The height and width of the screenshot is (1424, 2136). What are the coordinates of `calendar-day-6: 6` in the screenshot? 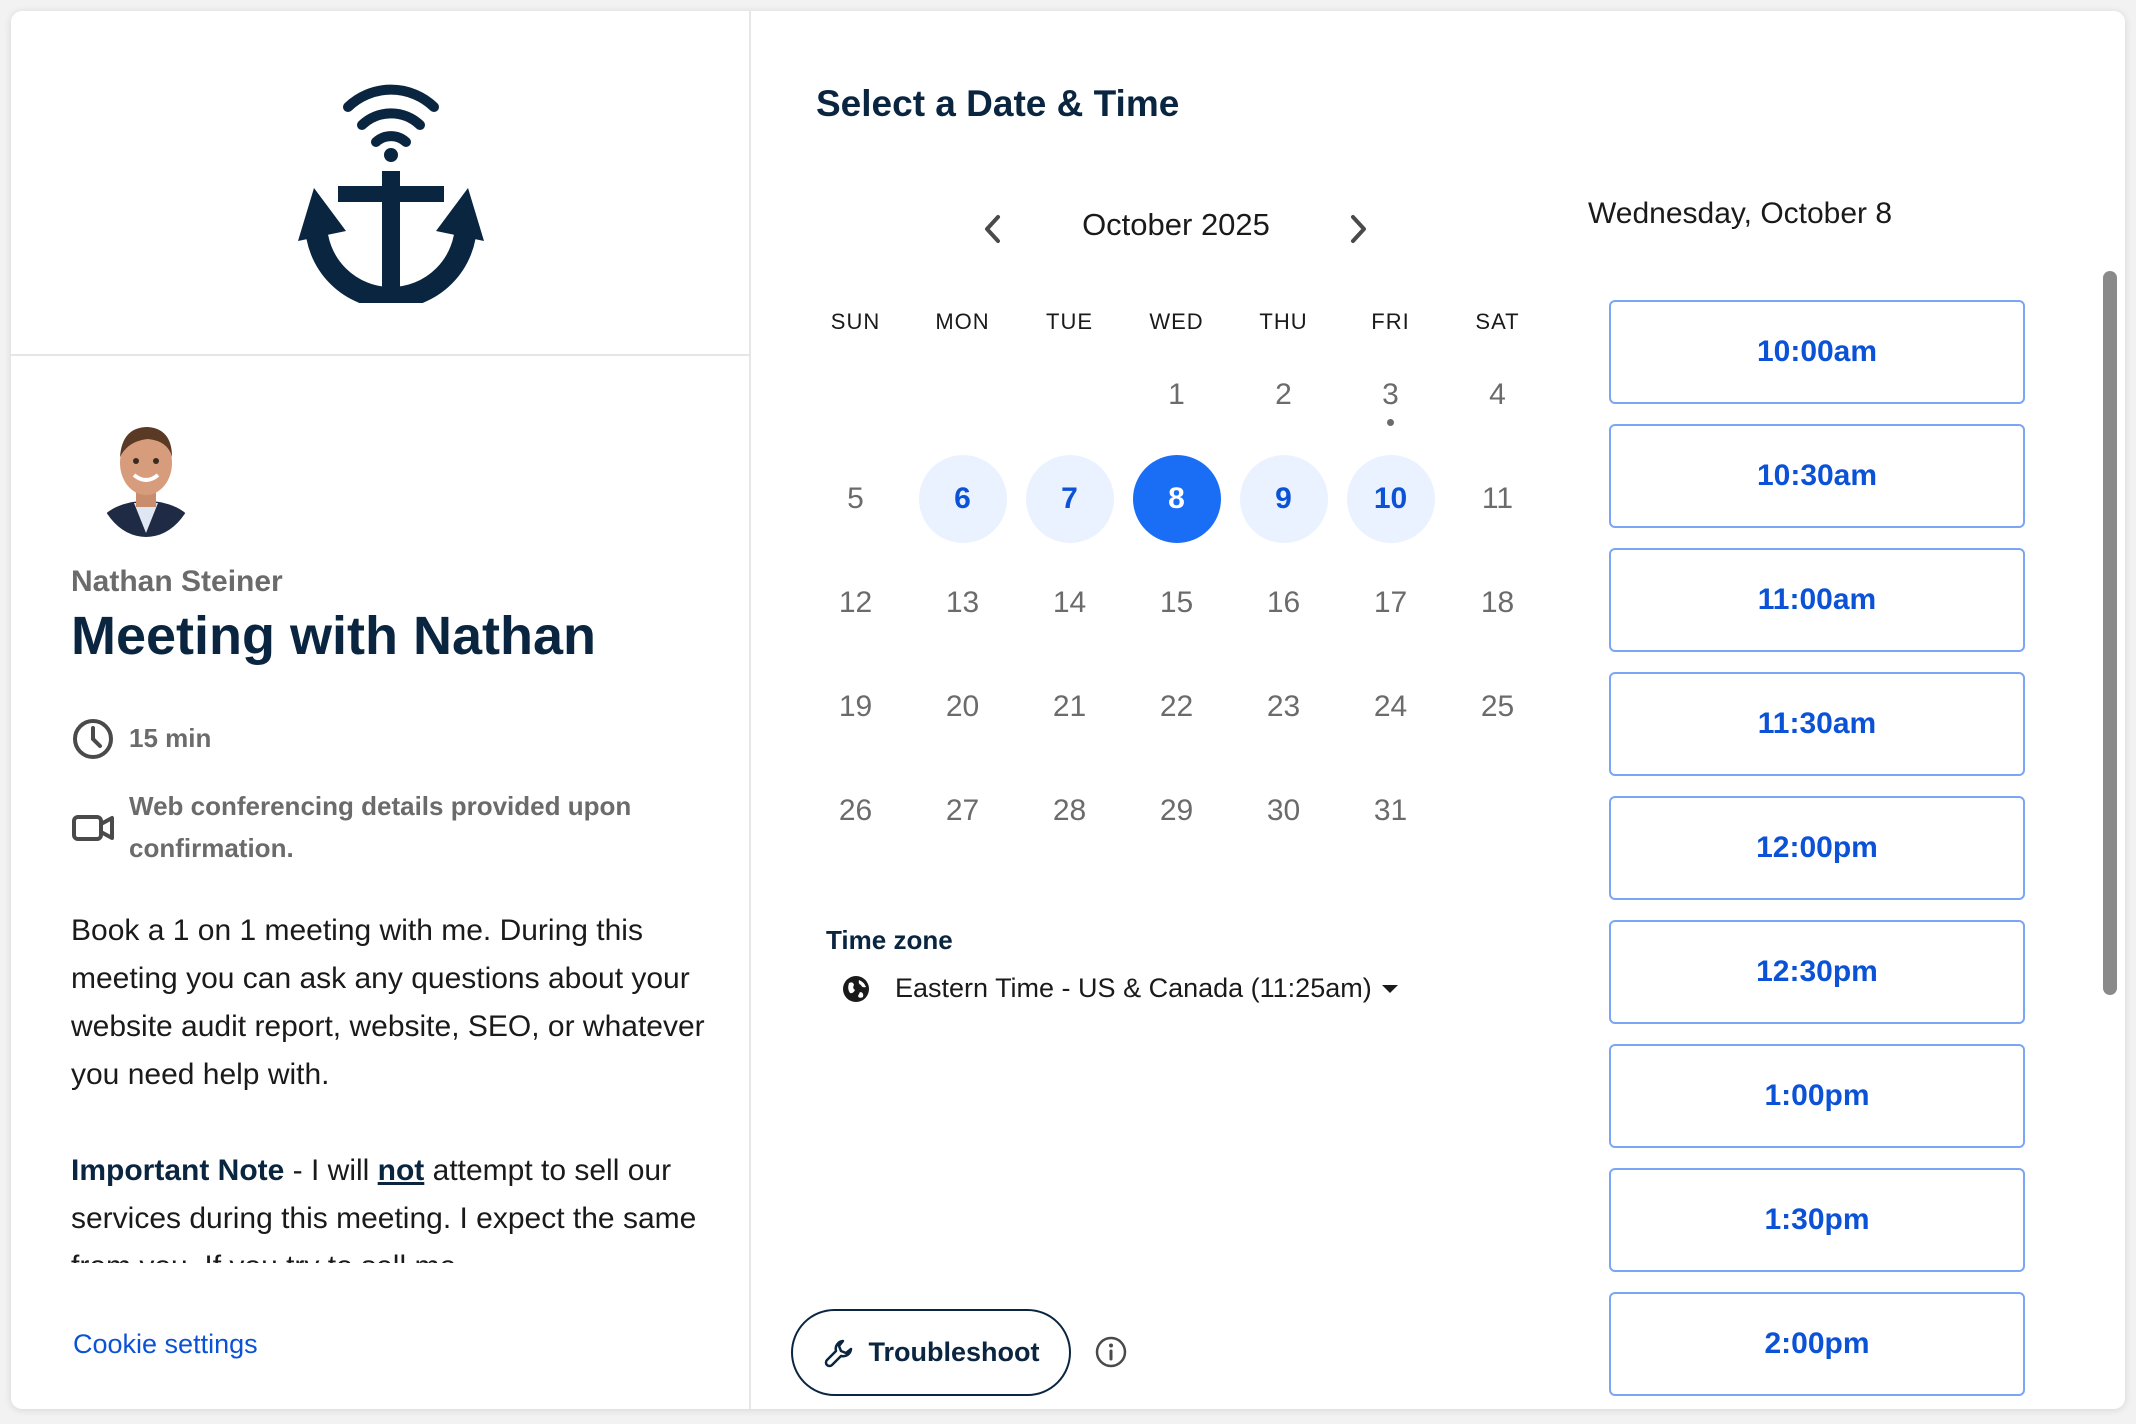 It's located at (962, 499).